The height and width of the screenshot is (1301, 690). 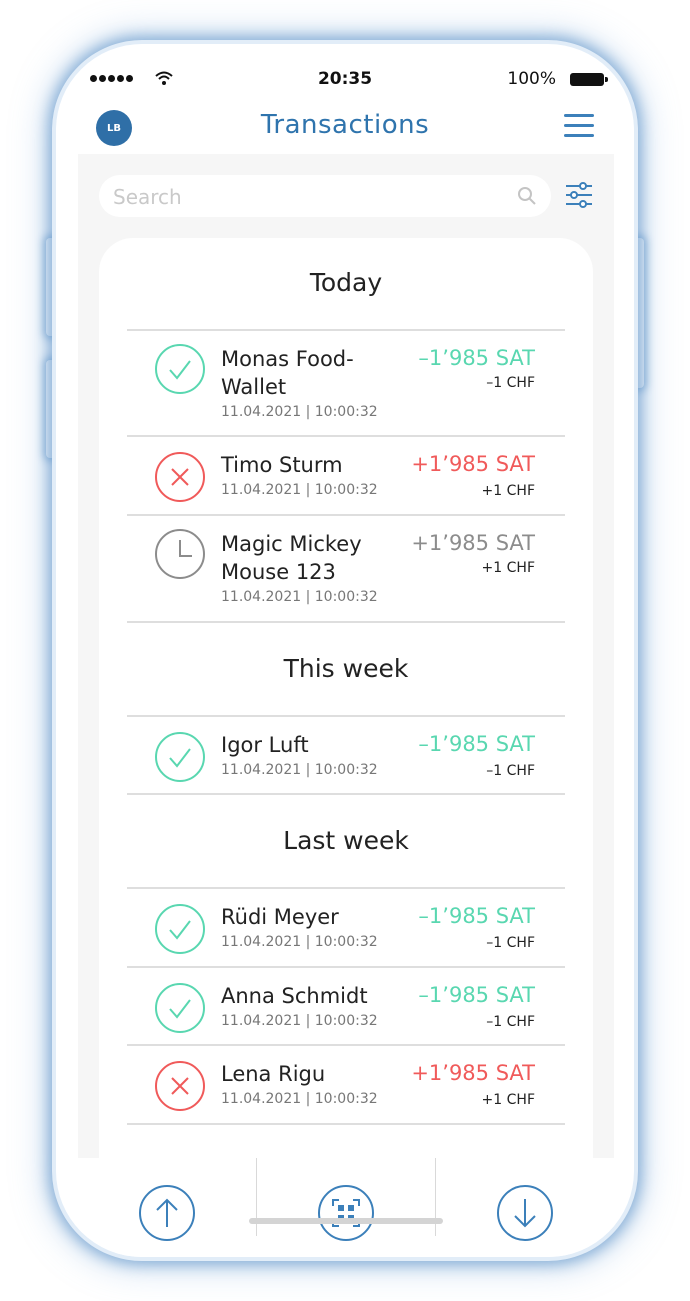 I want to click on section-title: This week, so click(x=346, y=668).